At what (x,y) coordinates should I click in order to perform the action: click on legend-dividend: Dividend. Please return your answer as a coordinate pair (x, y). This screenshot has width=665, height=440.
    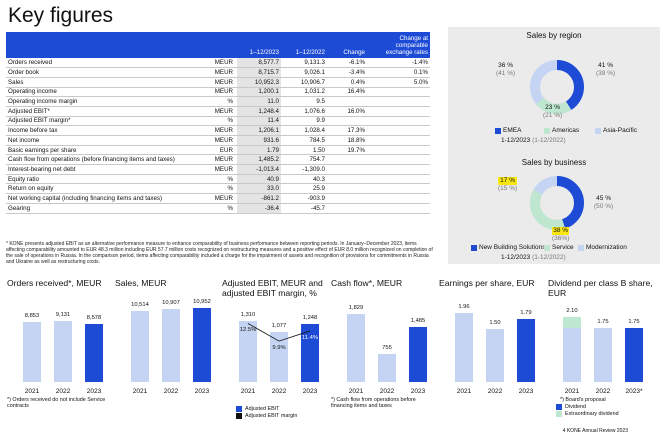
    Looking at the image, I should click on (571, 407).